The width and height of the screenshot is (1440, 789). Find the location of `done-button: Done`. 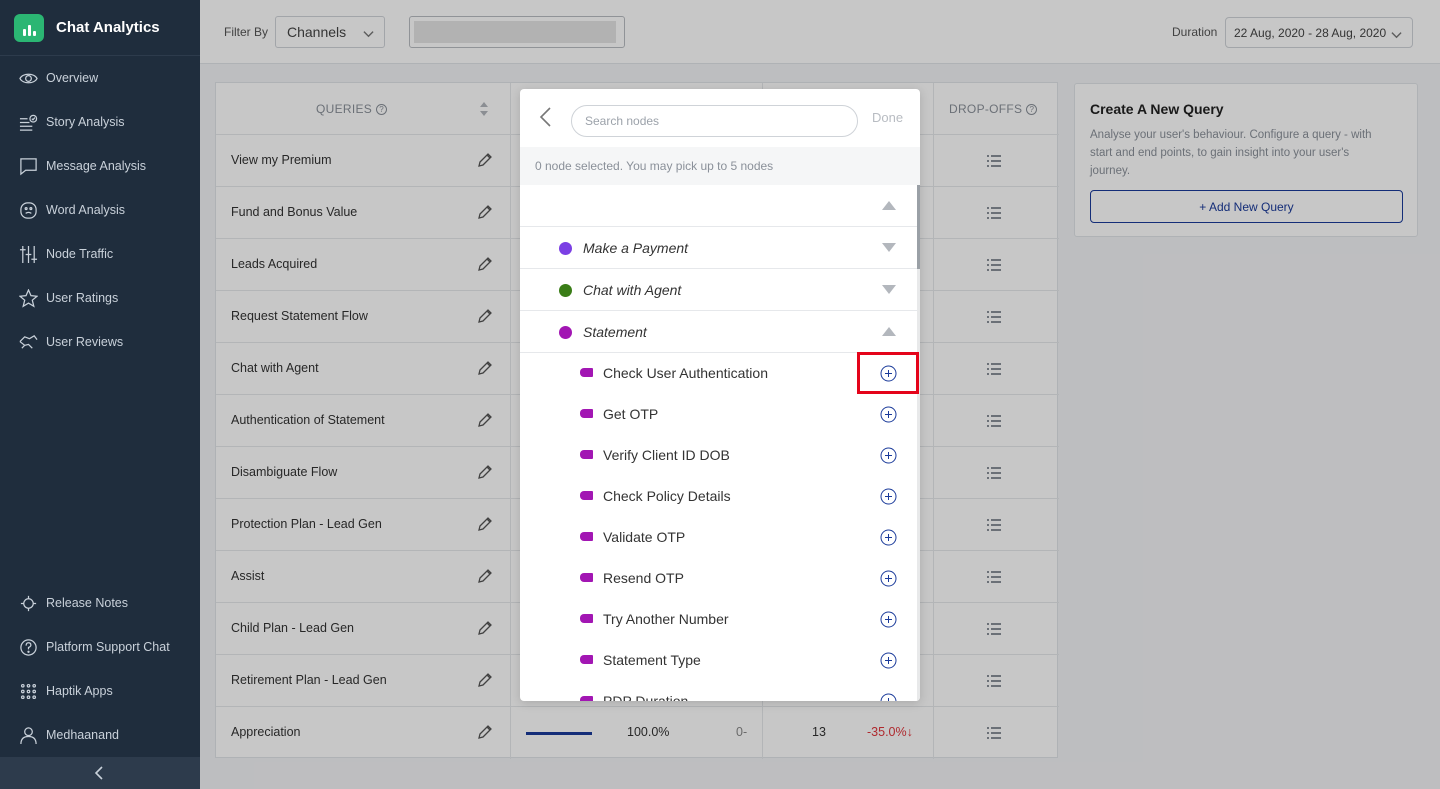

done-button: Done is located at coordinates (887, 117).